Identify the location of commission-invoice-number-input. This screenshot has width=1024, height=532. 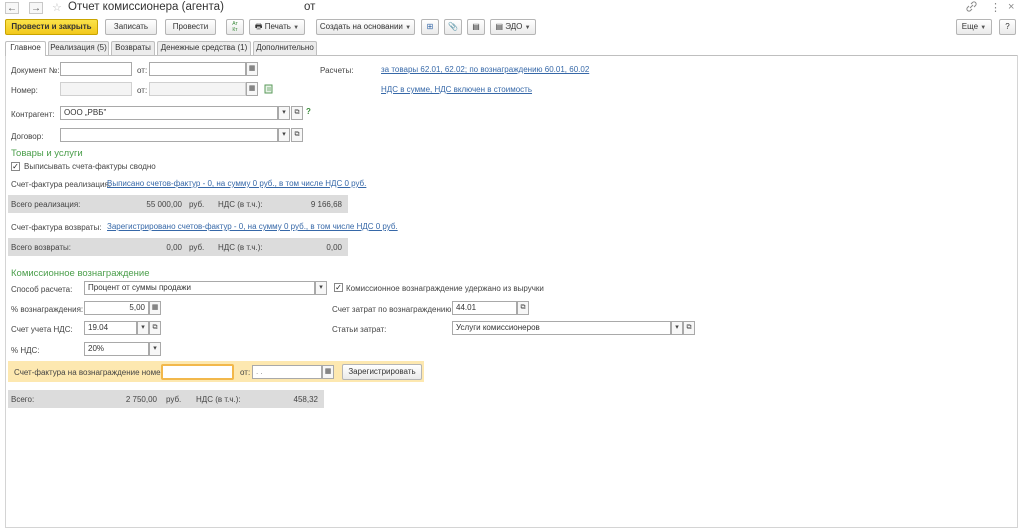
(197, 372).